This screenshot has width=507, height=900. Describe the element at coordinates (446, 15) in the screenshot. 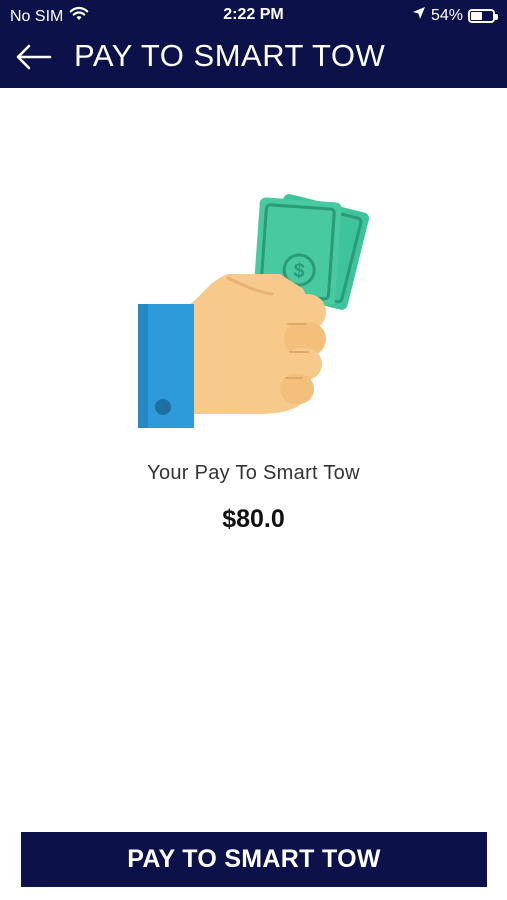

I see `battery-percent: 54%` at that location.